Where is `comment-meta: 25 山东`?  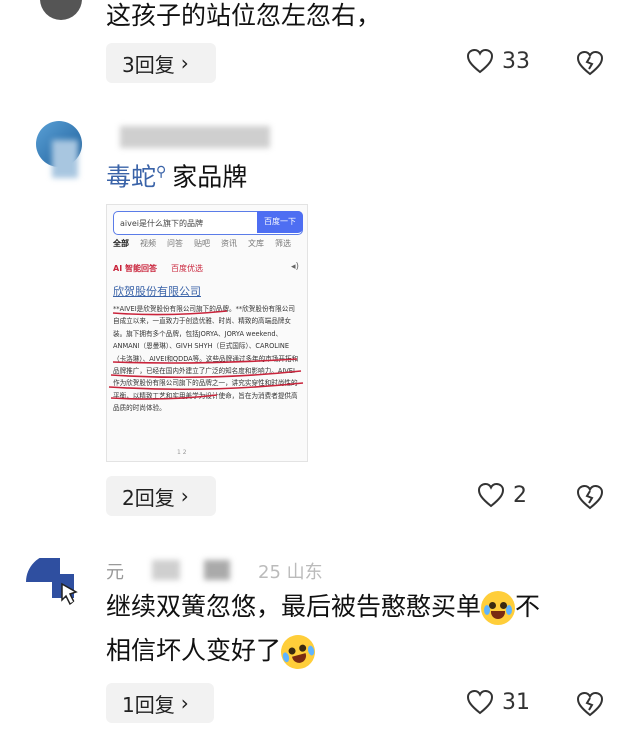 comment-meta: 25 山东 is located at coordinates (290, 572).